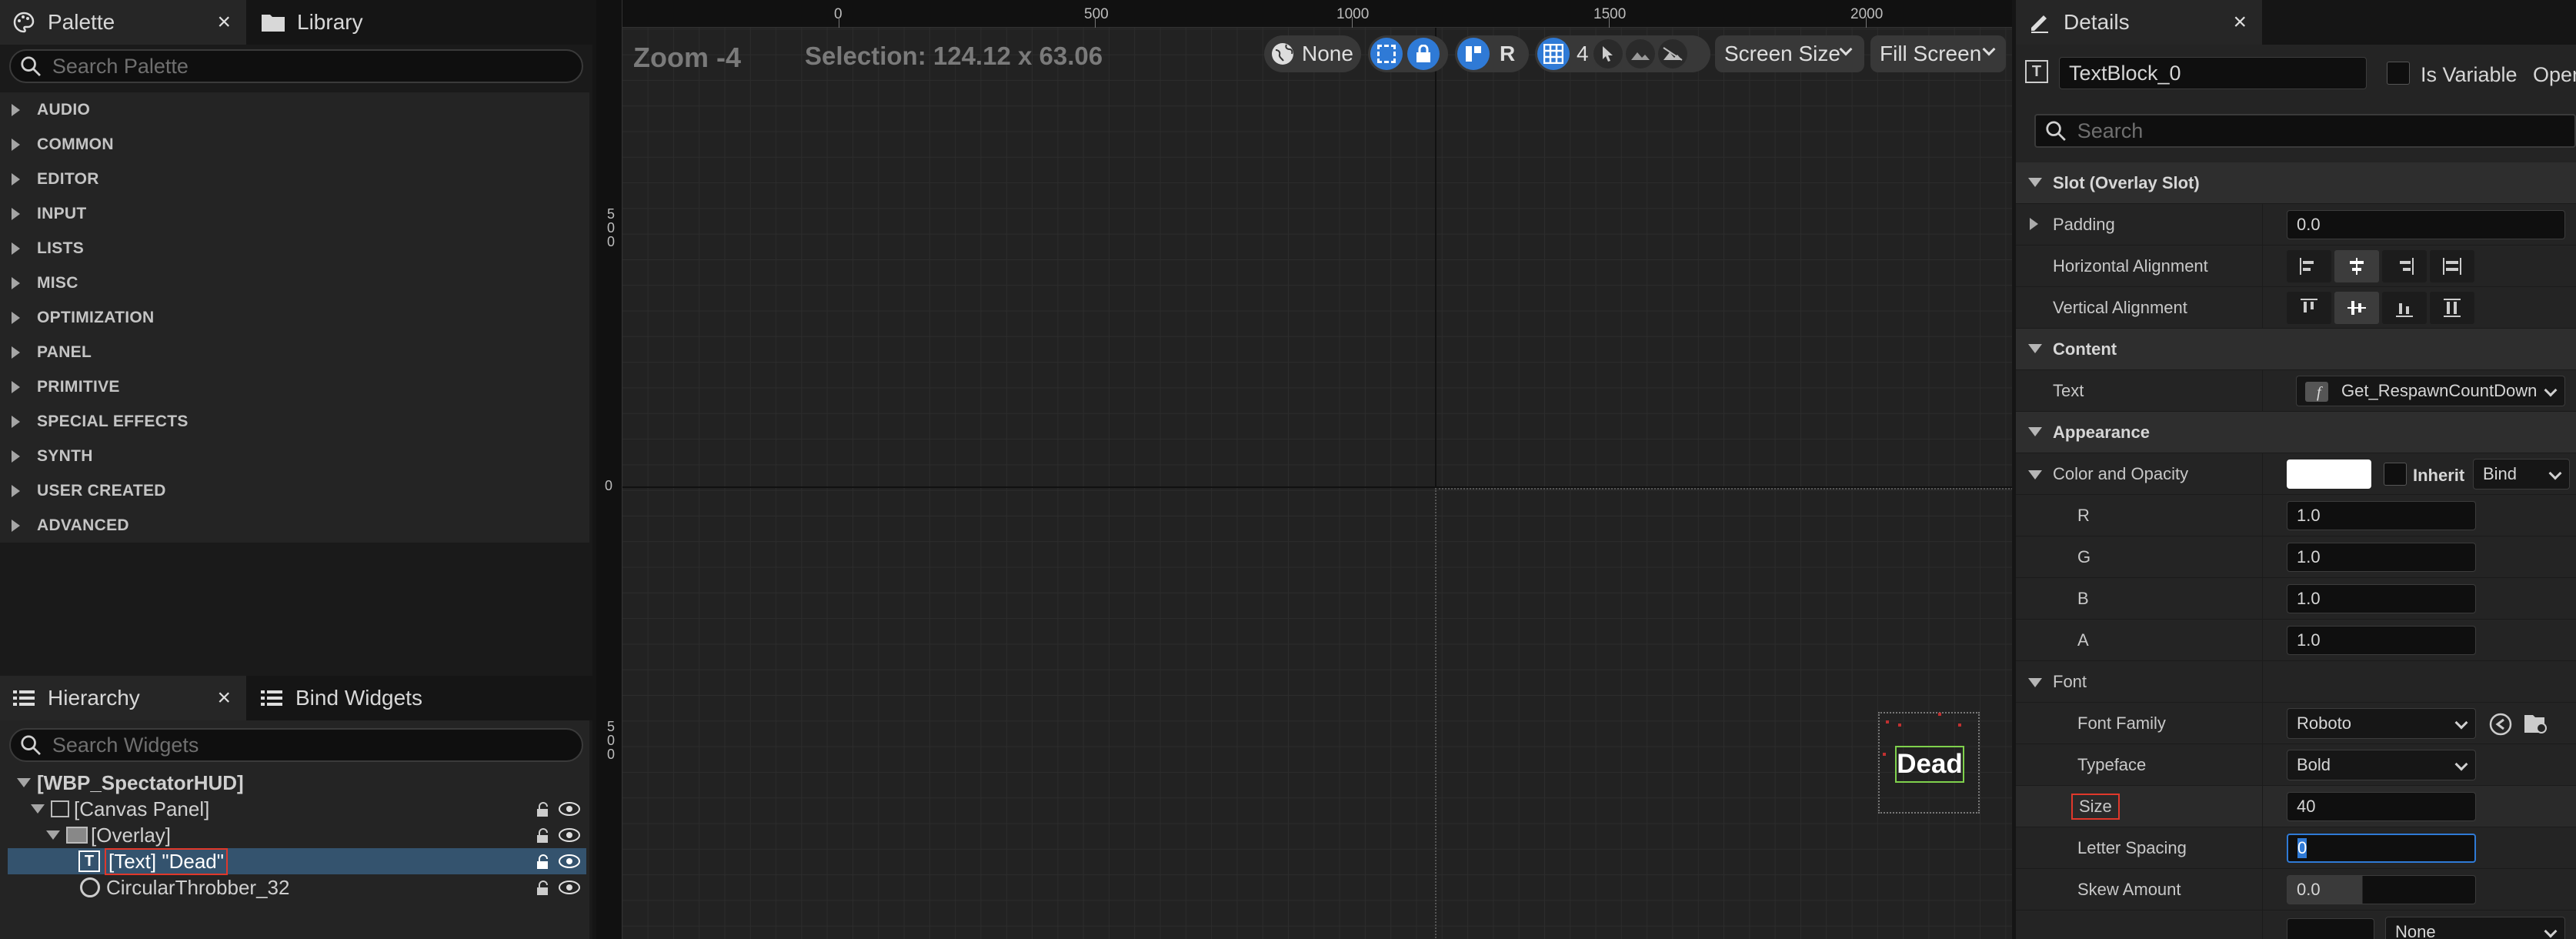  Describe the element at coordinates (297, 809) in the screenshot. I see `tree-item-canvas-panel: [Canvas Panel]` at that location.